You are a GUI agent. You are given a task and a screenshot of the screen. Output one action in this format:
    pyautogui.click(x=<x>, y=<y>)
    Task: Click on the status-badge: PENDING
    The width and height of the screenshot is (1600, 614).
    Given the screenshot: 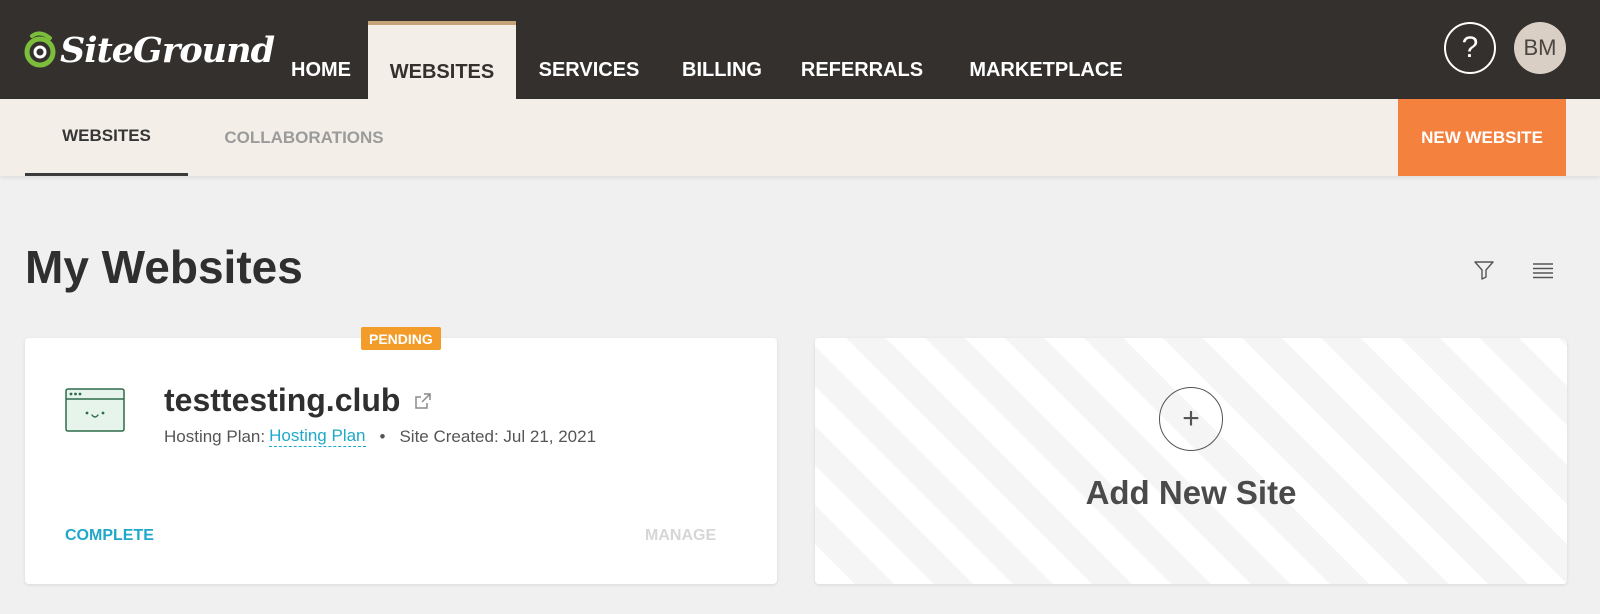 What is the action you would take?
    pyautogui.click(x=401, y=338)
    